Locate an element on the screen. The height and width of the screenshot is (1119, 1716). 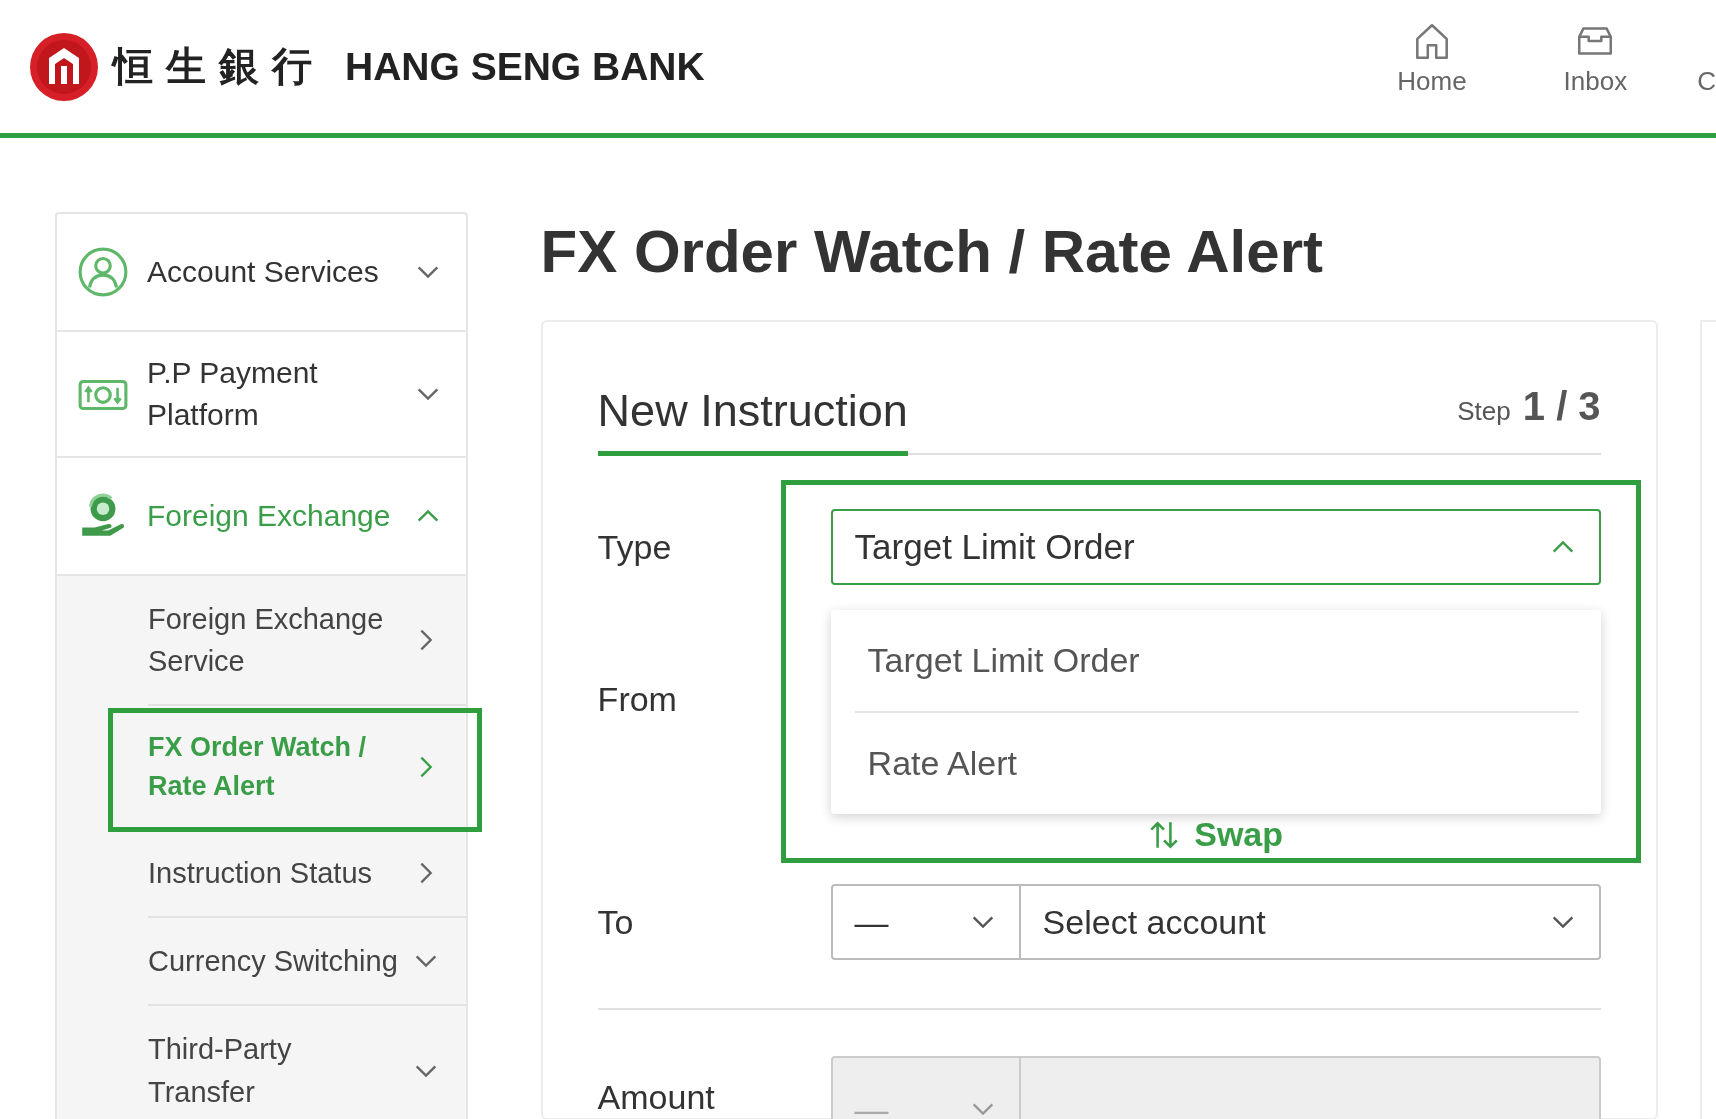
brand-chinese-name: 恒生銀行 is located at coordinates (219, 66).